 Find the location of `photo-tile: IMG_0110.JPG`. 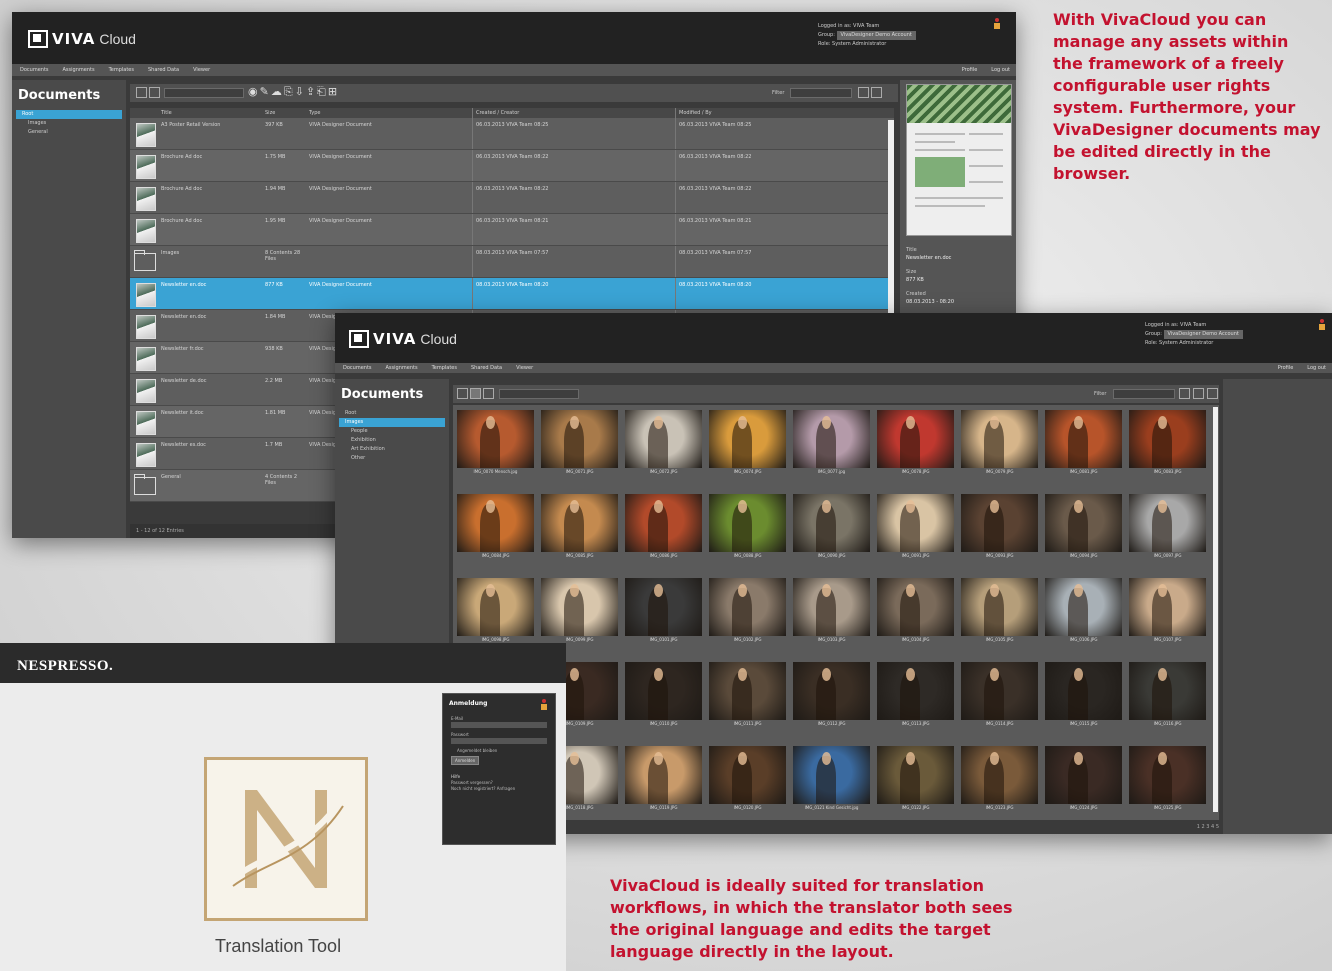

photo-tile: IMG_0110.JPG is located at coordinates (664, 701).